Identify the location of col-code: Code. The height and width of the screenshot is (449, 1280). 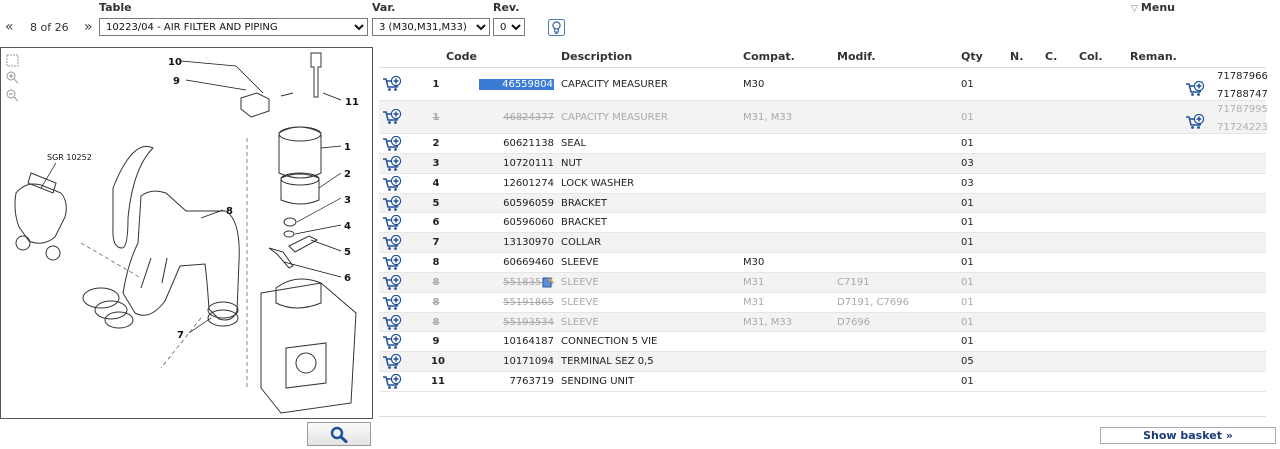
(461, 56).